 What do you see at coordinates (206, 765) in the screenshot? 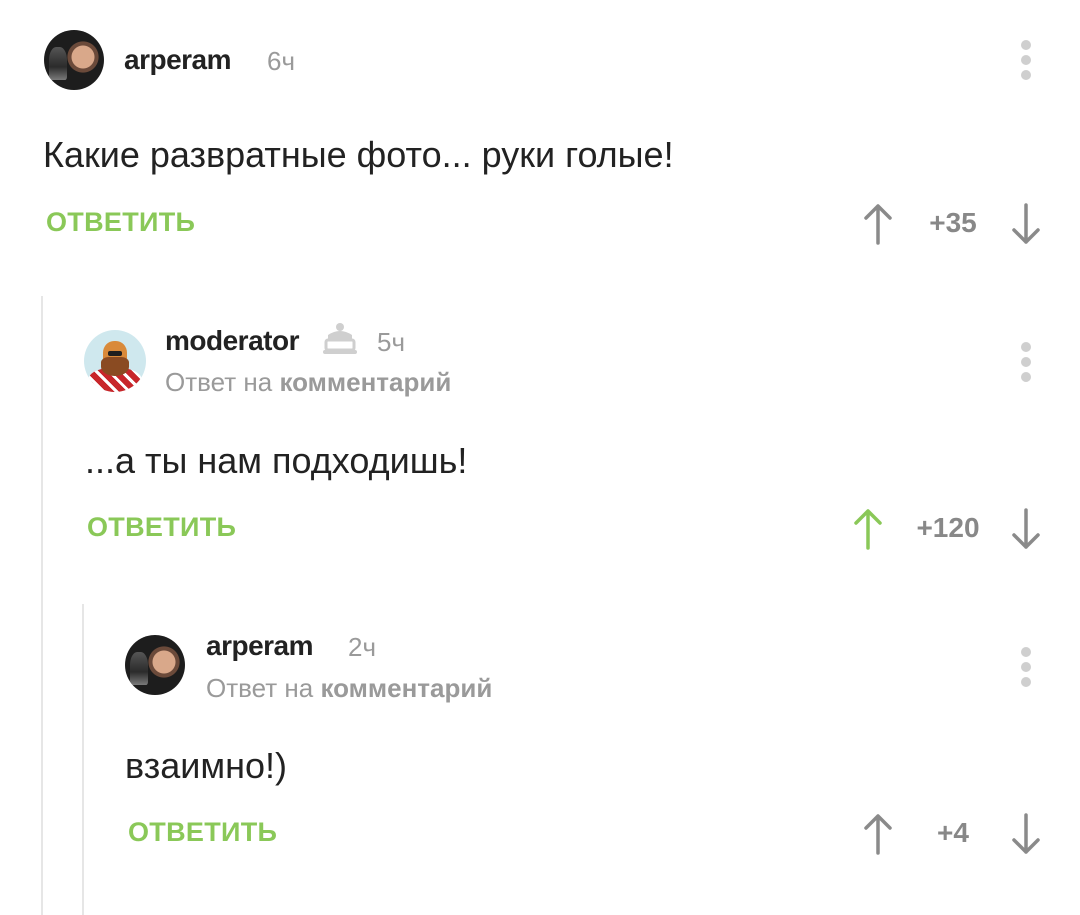
I see `comment-text: взаимно!)` at bounding box center [206, 765].